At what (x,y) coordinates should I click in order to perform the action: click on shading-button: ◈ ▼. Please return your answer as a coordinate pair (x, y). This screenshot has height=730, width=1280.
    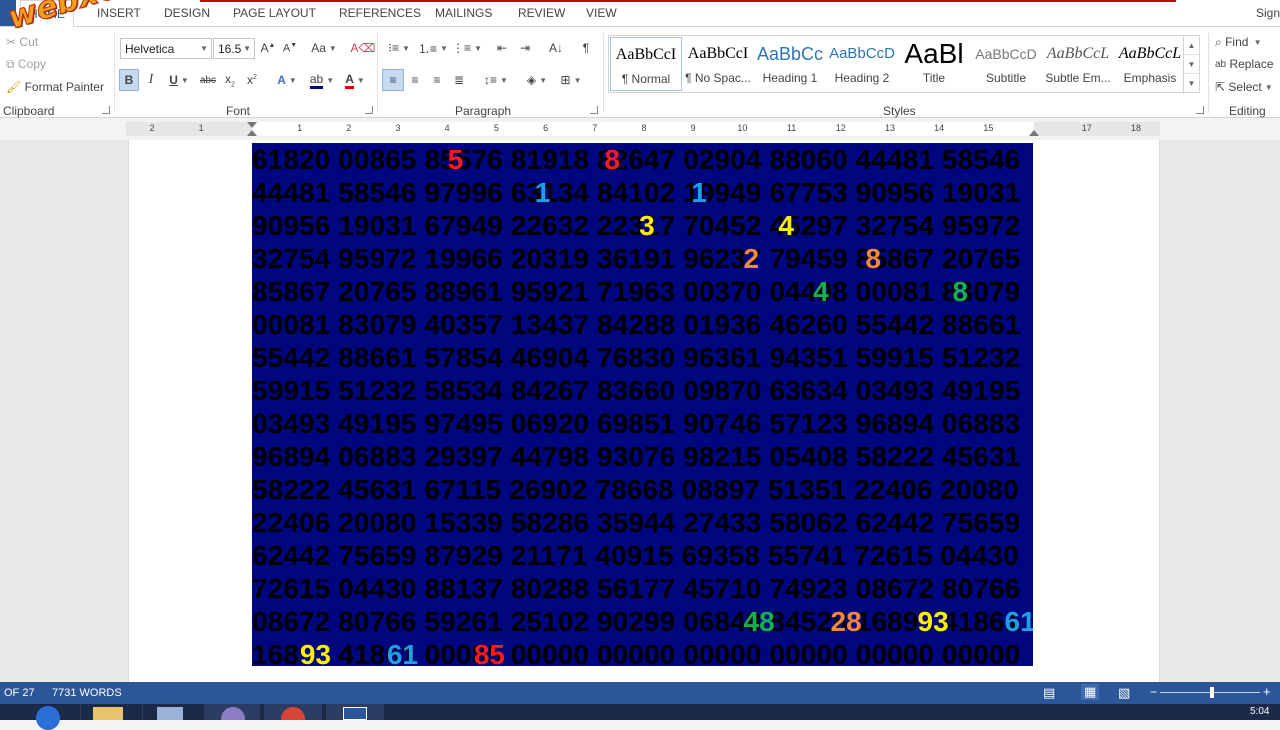
    Looking at the image, I should click on (537, 80).